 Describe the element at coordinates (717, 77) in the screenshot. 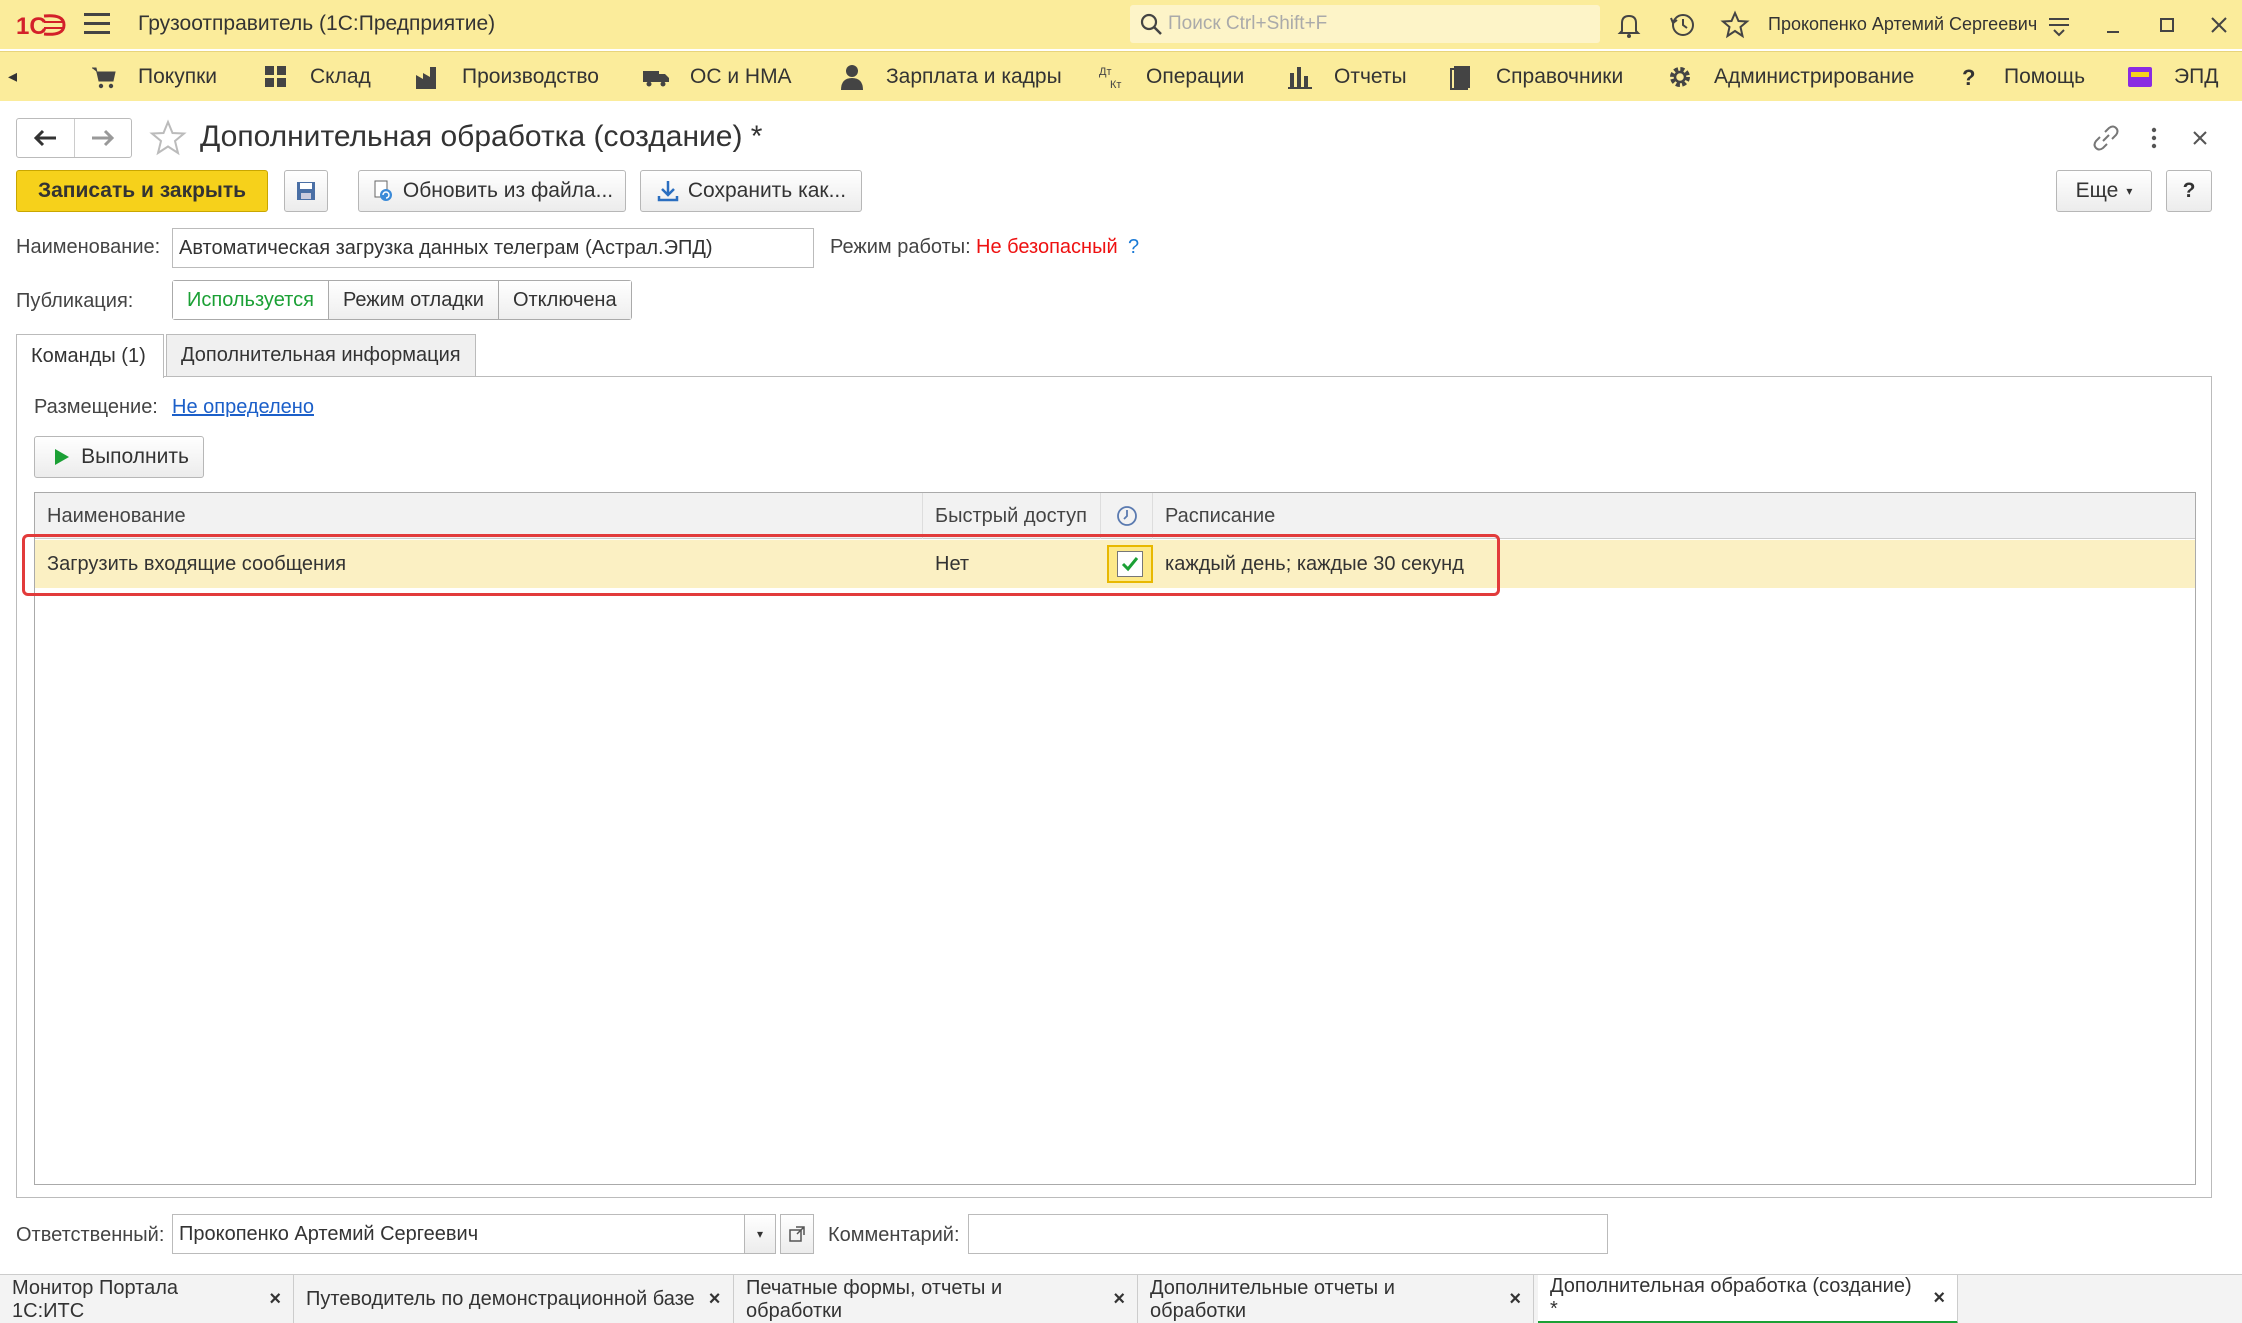

I see `menu-item-fixed-assets: ОС и НМА` at that location.